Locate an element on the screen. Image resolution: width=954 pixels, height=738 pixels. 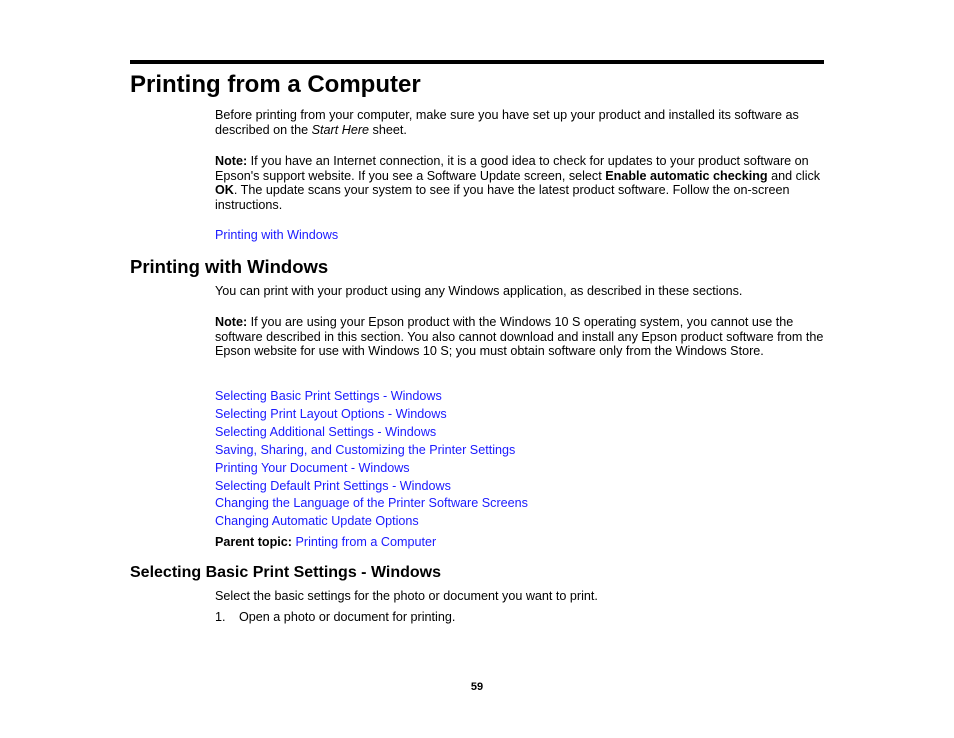
step-text: Open a photo or document for printing. is located at coordinates (347, 617).